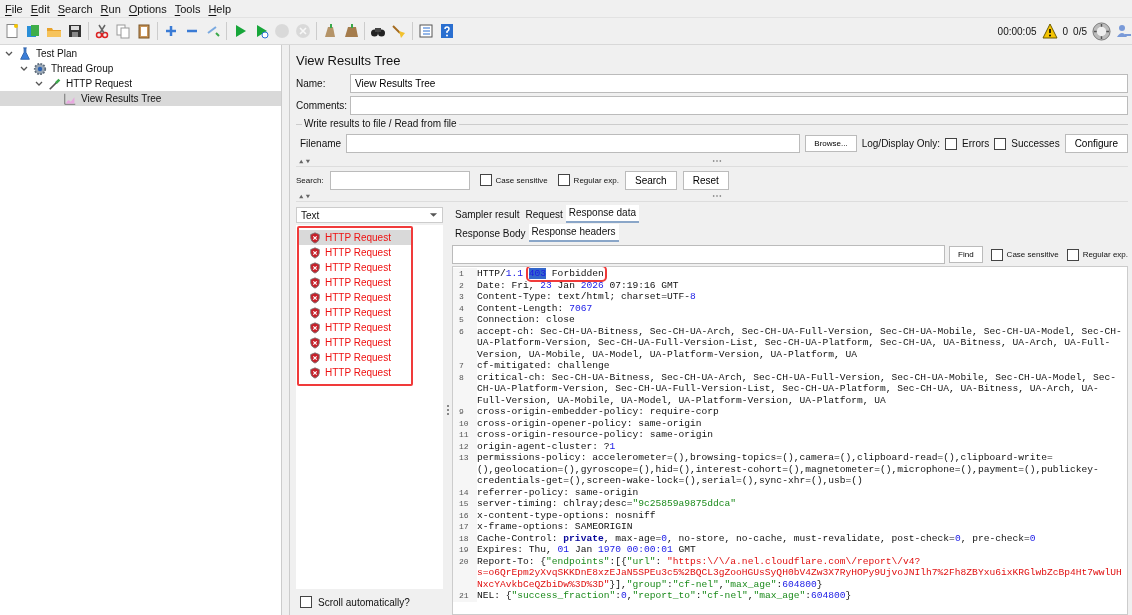 Image resolution: width=1132 pixels, height=615 pixels. Describe the element at coordinates (380, 123) in the screenshot. I see `group-legend: Write results to file / Read from file` at that location.